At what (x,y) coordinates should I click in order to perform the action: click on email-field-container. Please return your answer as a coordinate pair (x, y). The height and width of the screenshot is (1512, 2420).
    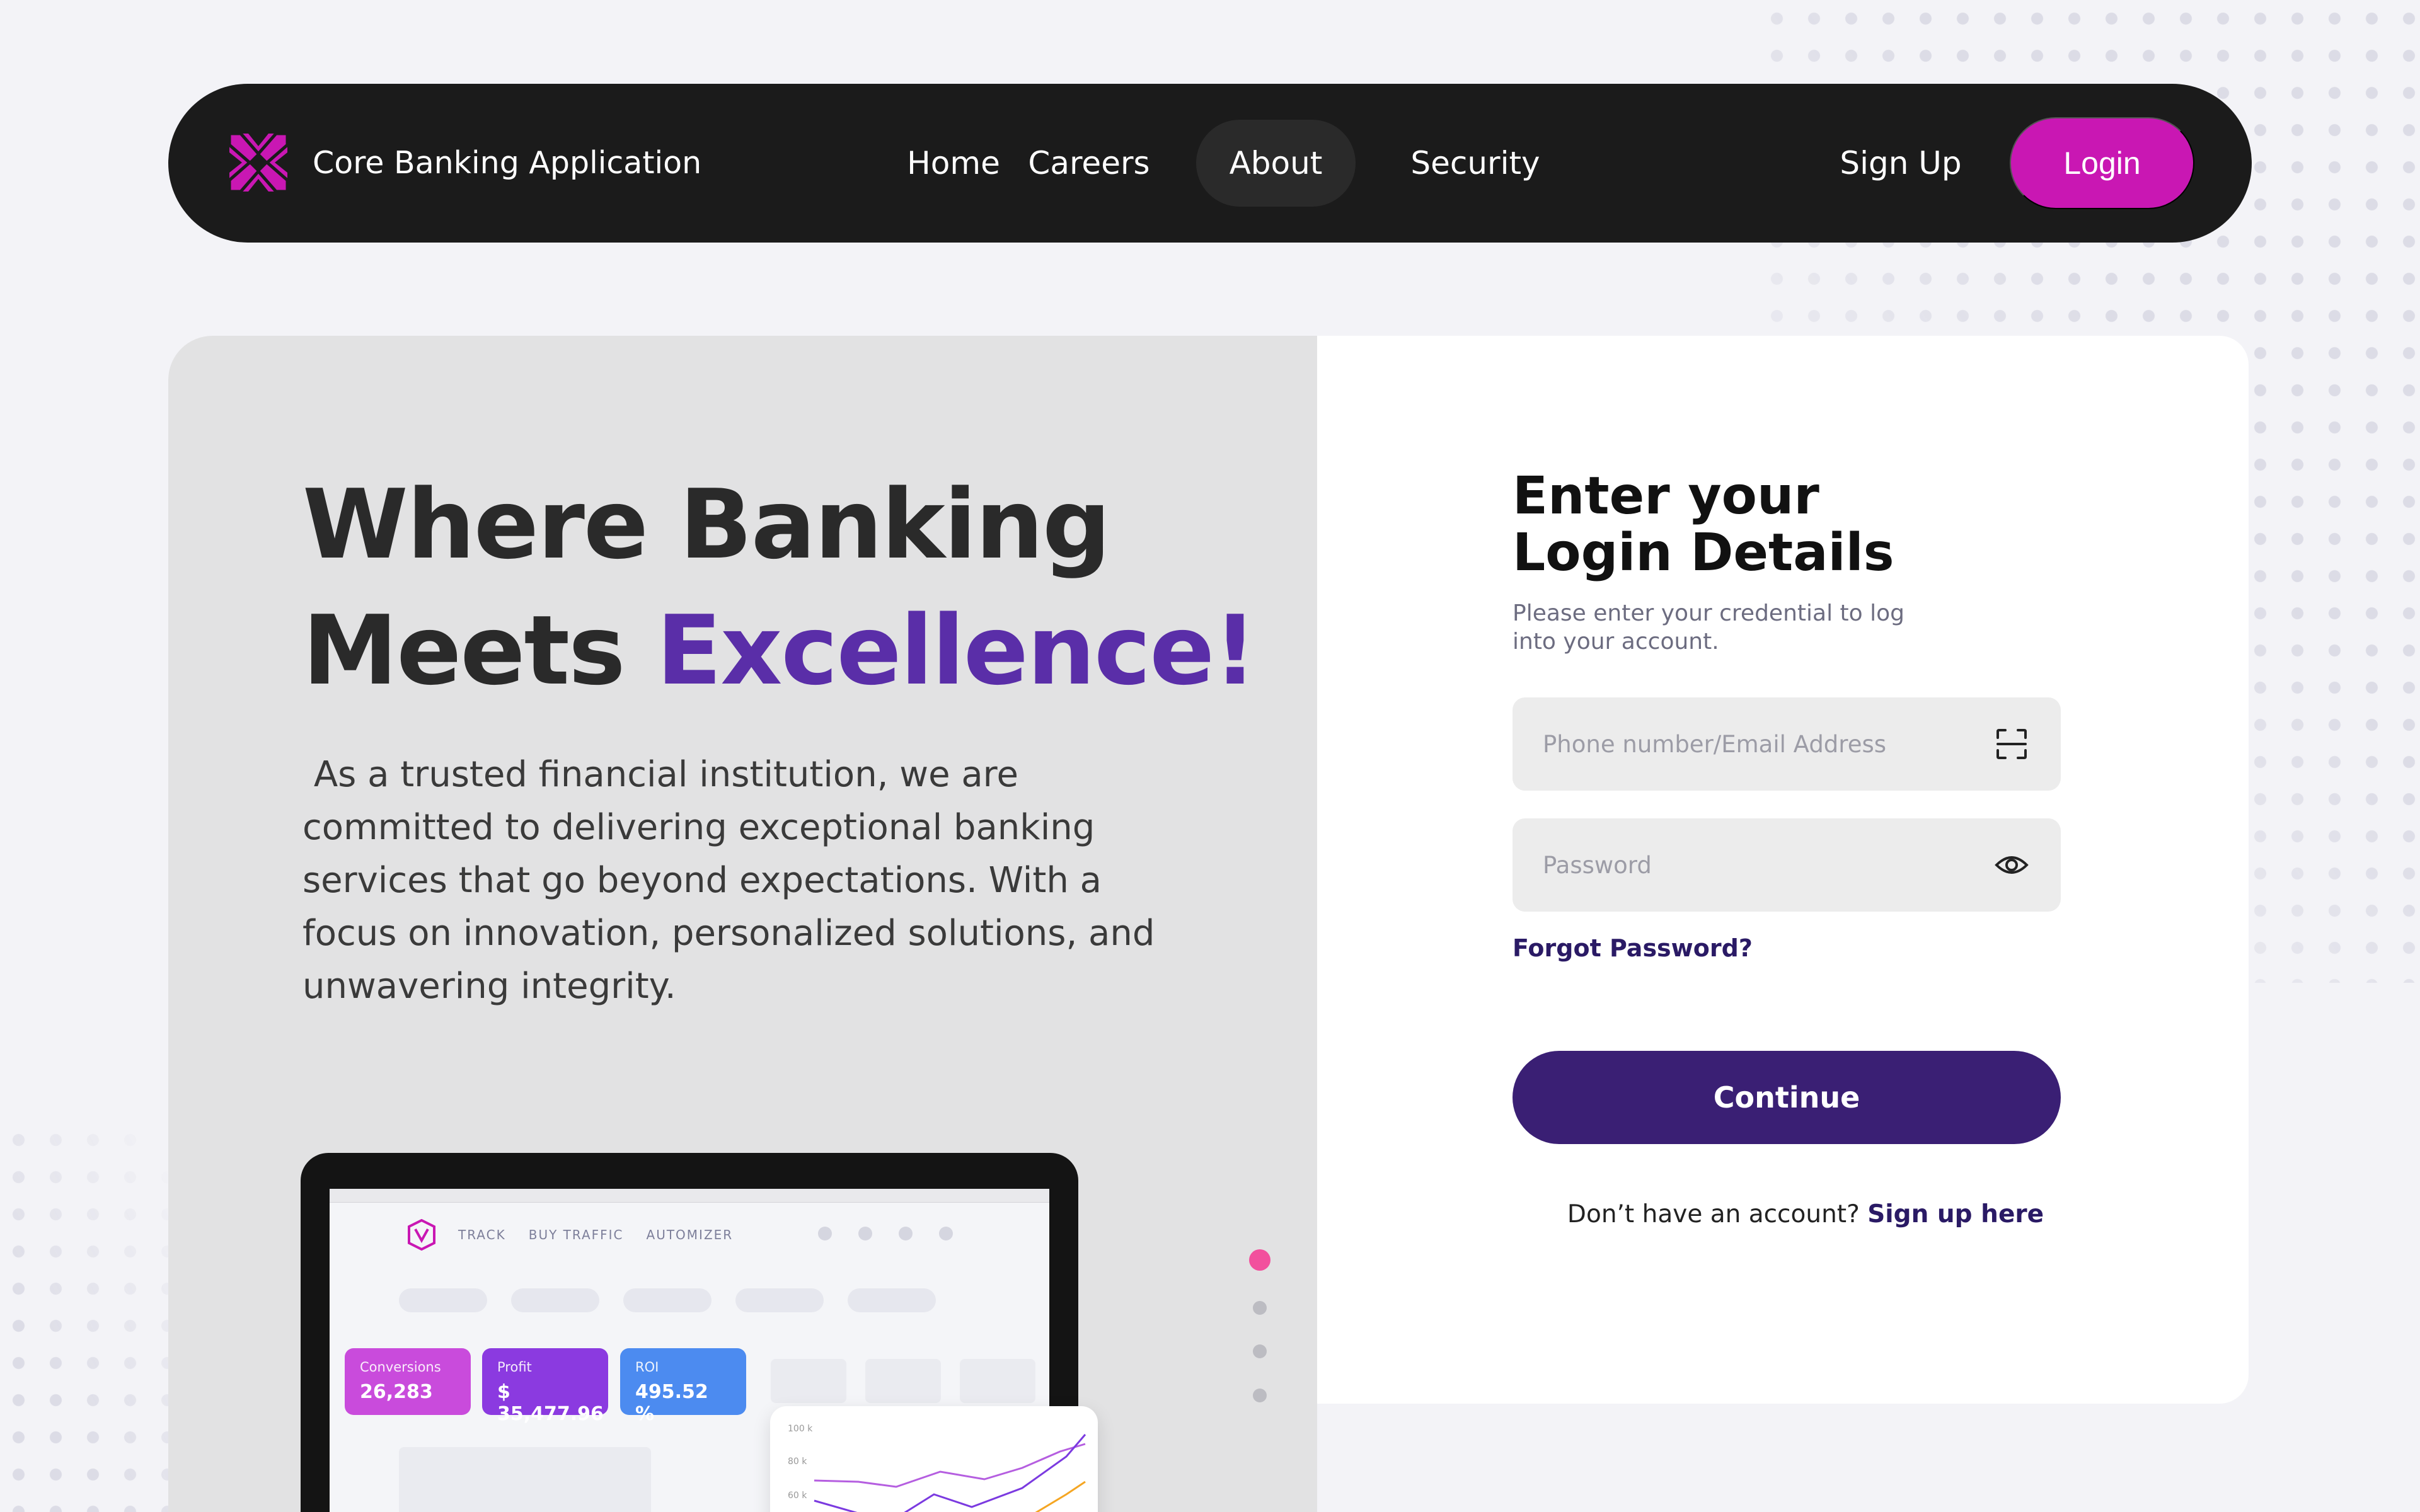
    Looking at the image, I should click on (1787, 744).